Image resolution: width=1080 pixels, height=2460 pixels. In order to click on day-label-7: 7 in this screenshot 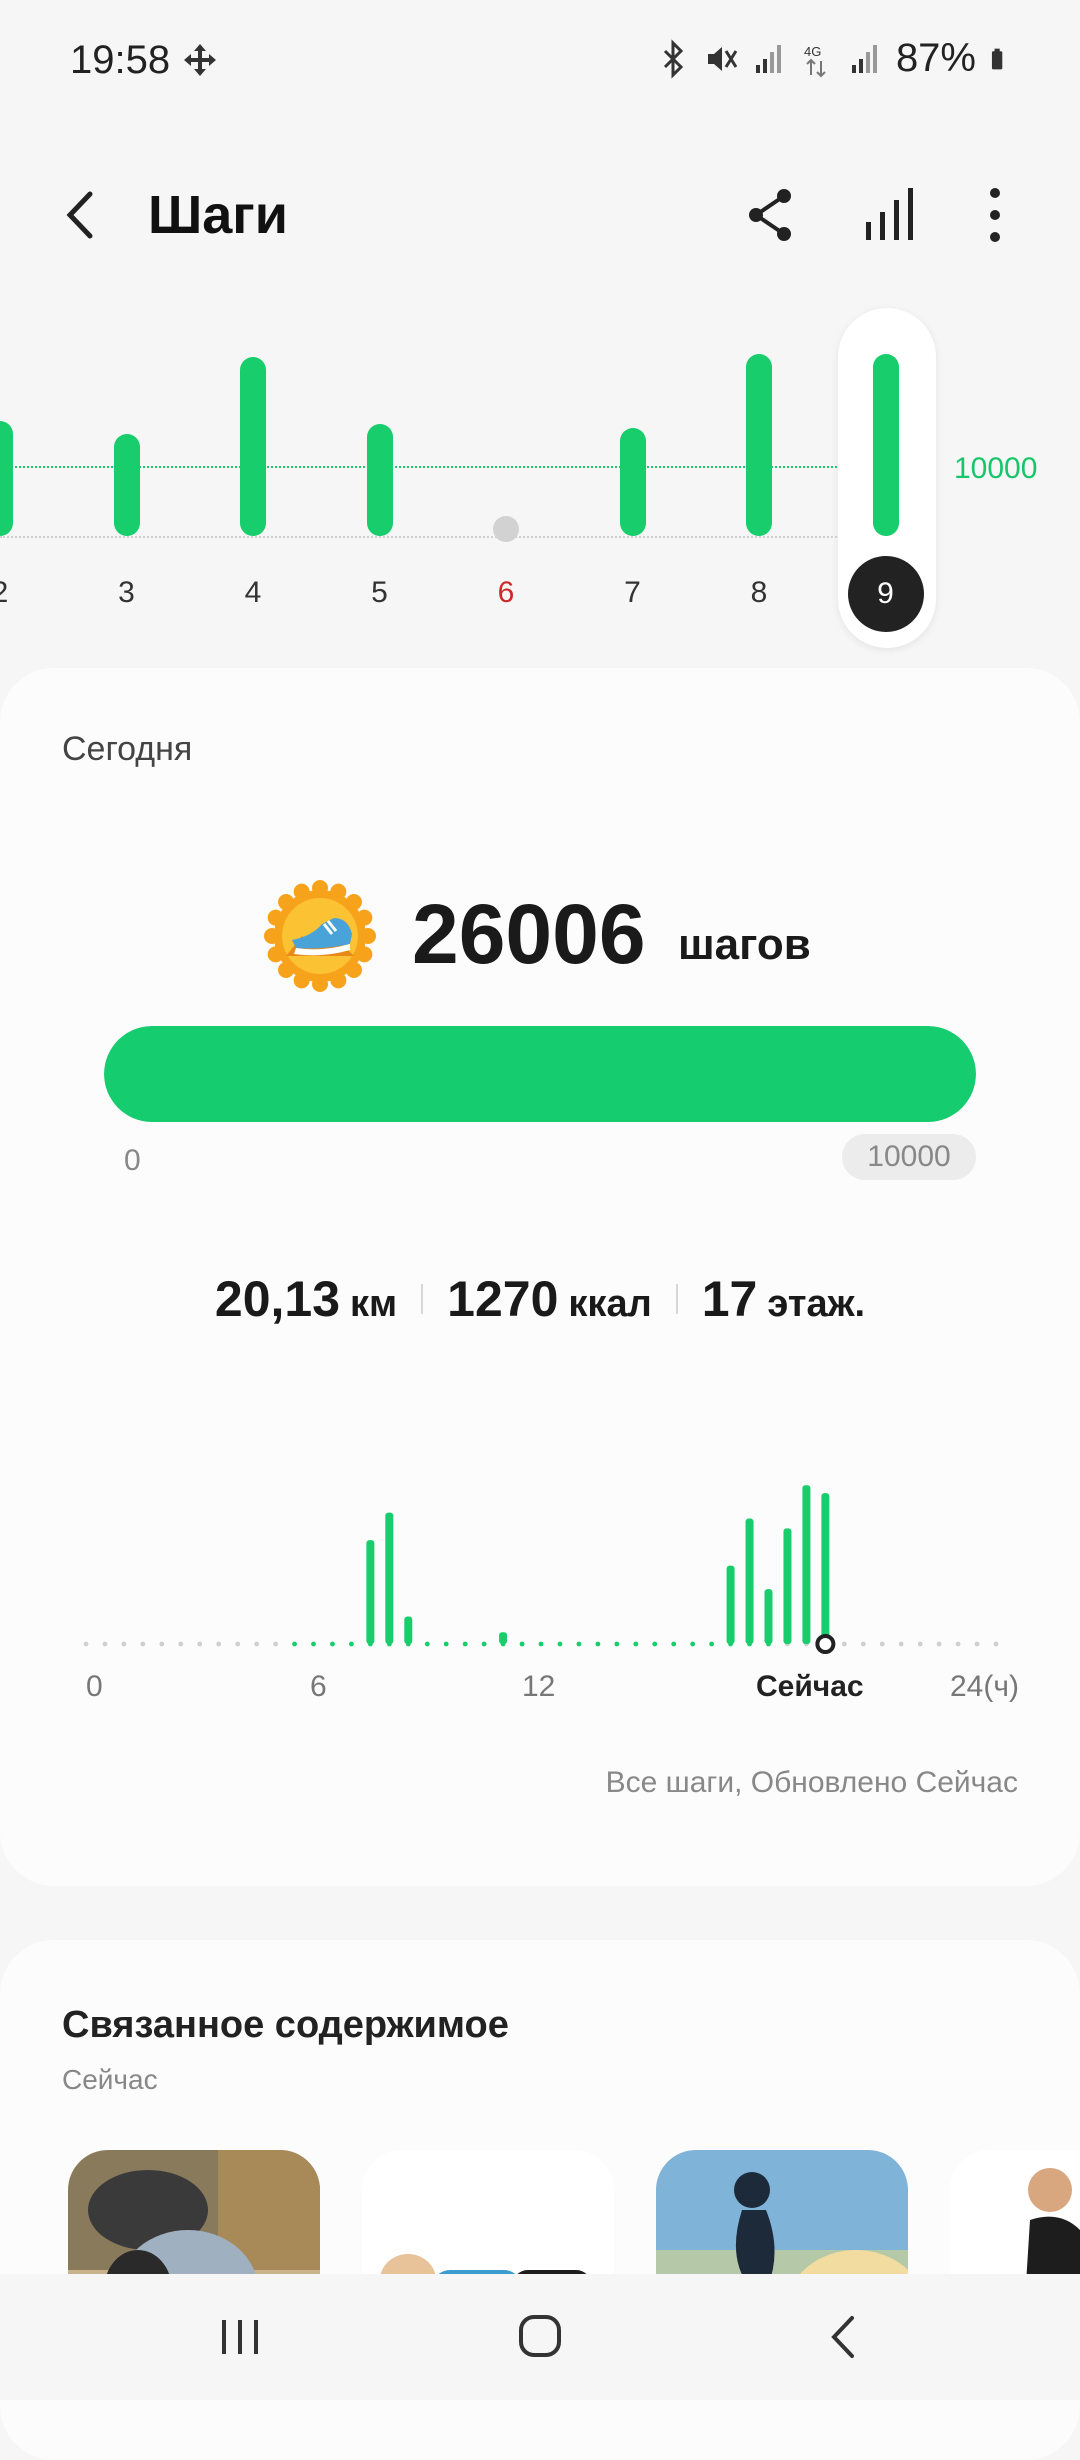, I will do `click(633, 593)`.